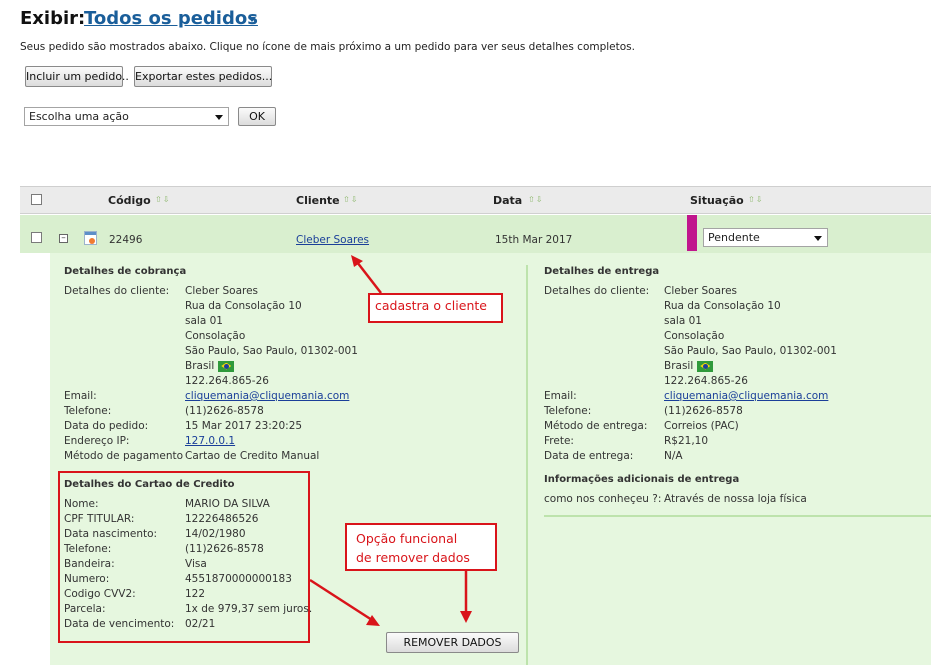  What do you see at coordinates (369, 277) in the screenshot?
I see `arrow-to-customer` at bounding box center [369, 277].